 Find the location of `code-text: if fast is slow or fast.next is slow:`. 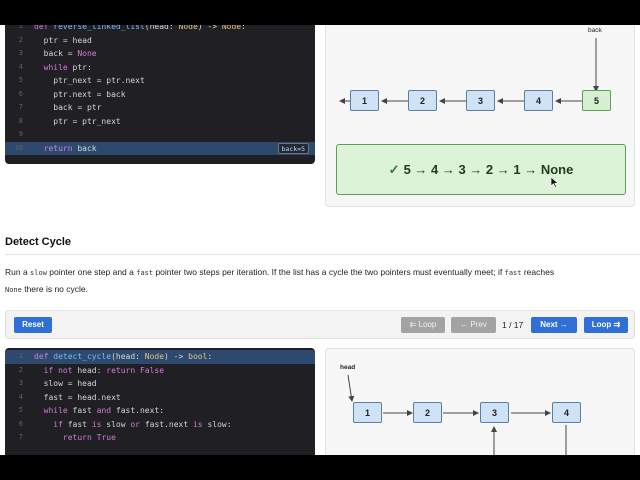

code-text: if fast is slow or fast.next is slow: is located at coordinates (142, 424).